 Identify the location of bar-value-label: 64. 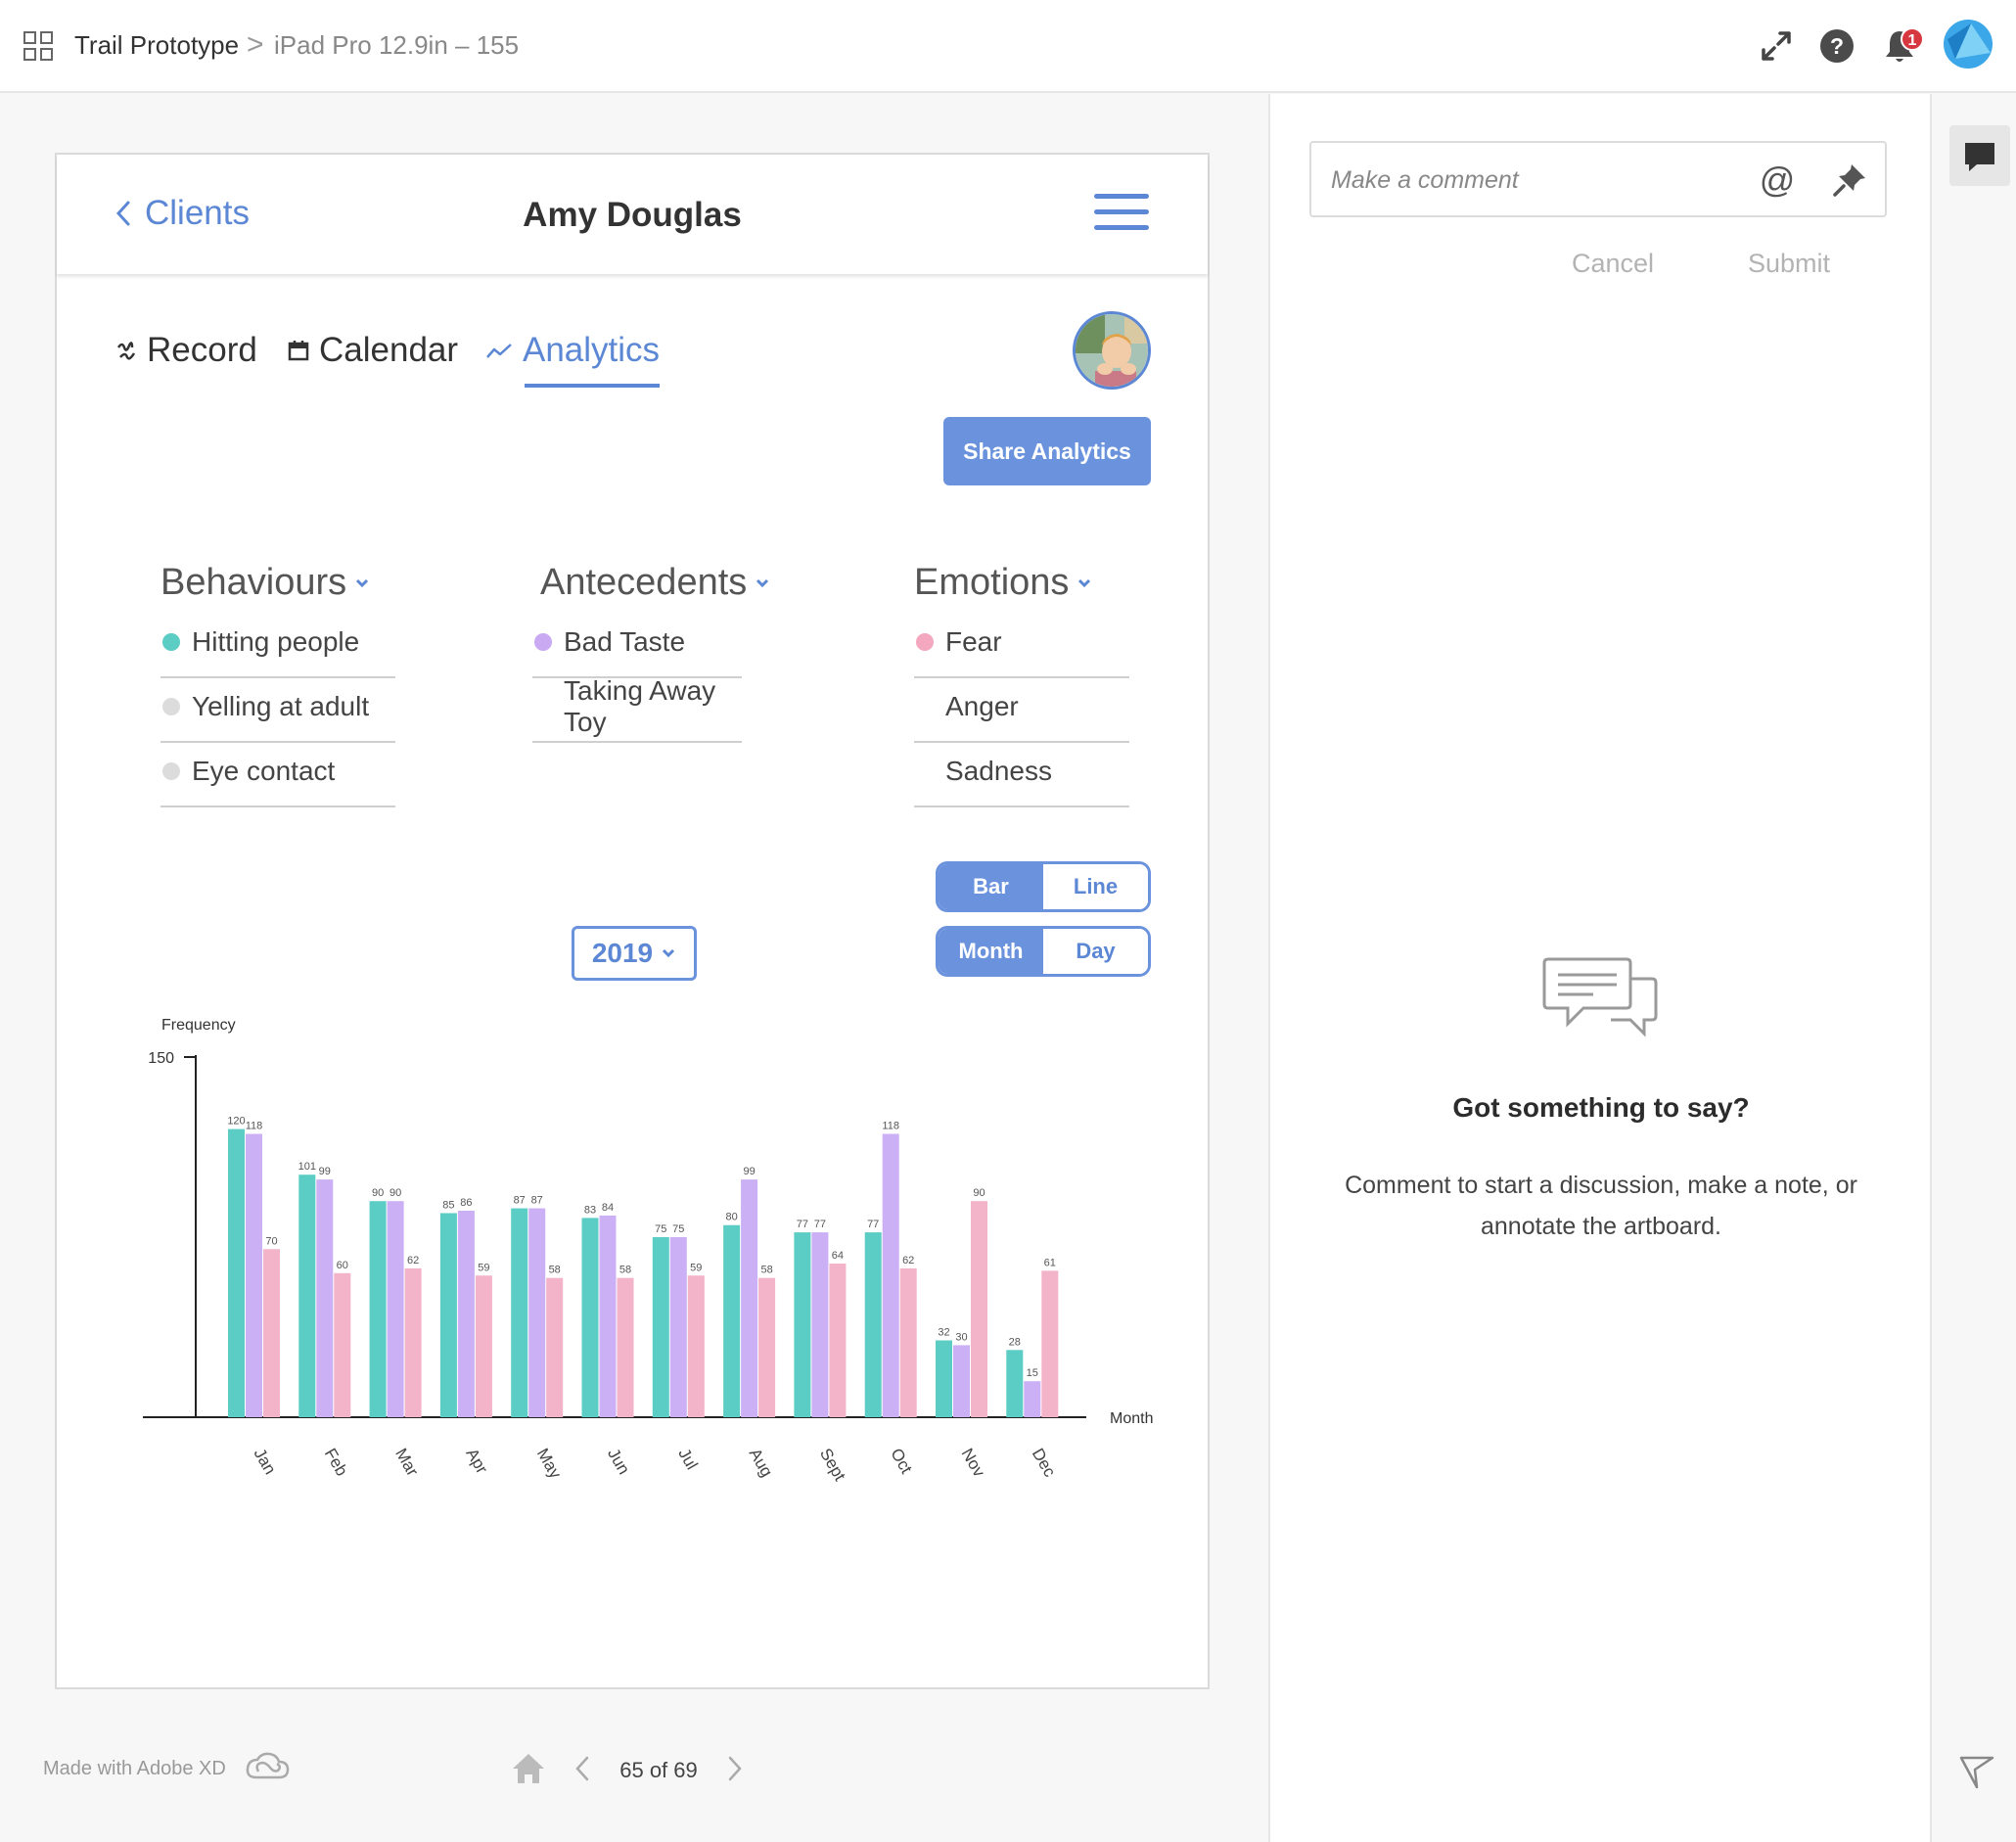
(838, 1256).